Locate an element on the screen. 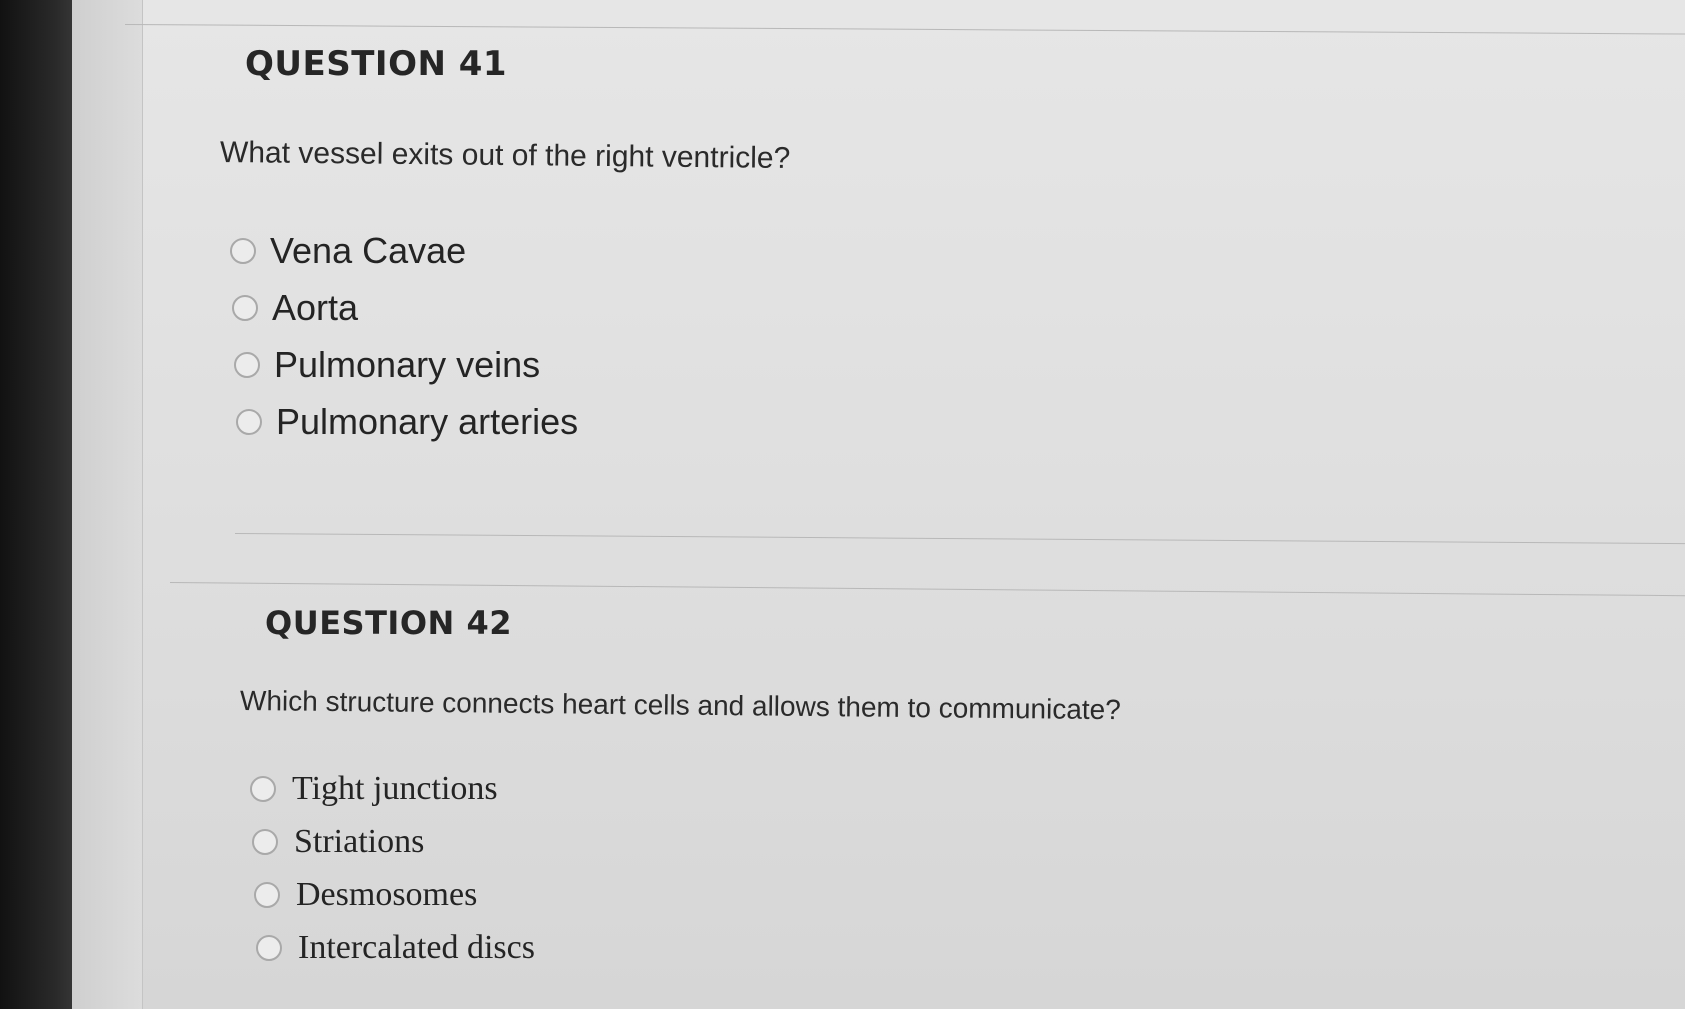 The image size is (1685, 1009). option-pulmonary-arteries: Pulmonary arteries is located at coordinates (407, 422).